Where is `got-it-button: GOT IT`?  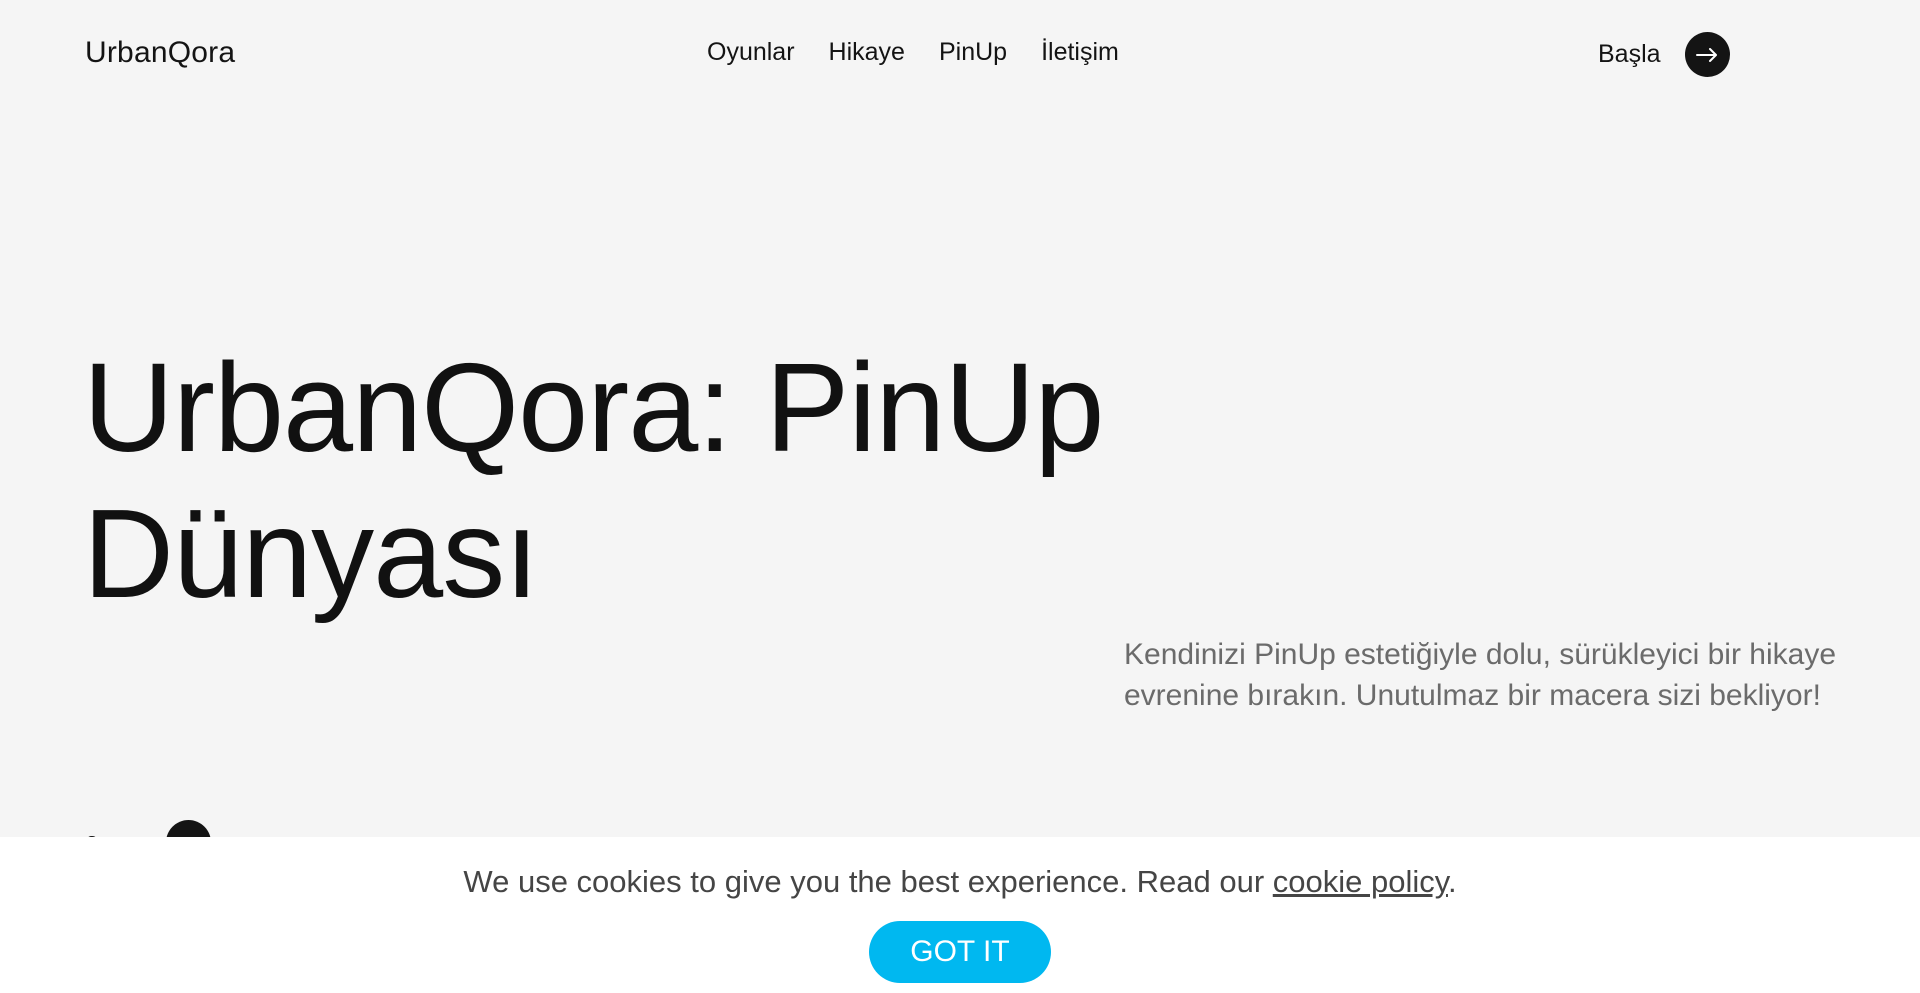 got-it-button: GOT IT is located at coordinates (960, 952).